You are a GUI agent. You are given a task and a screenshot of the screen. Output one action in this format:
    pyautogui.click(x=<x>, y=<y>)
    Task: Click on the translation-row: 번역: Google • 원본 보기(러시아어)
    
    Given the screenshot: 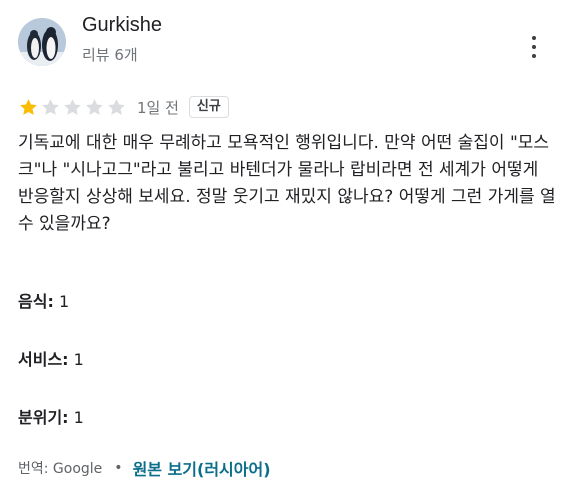 What is the action you would take?
    pyautogui.click(x=144, y=468)
    